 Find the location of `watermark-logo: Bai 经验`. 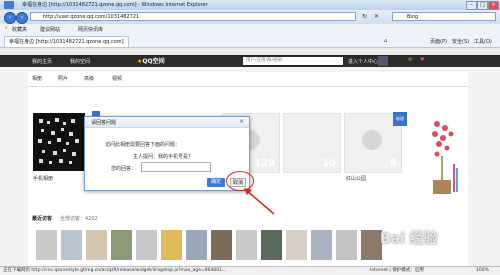

watermark-logo: Bai 经验 is located at coordinates (409, 239).